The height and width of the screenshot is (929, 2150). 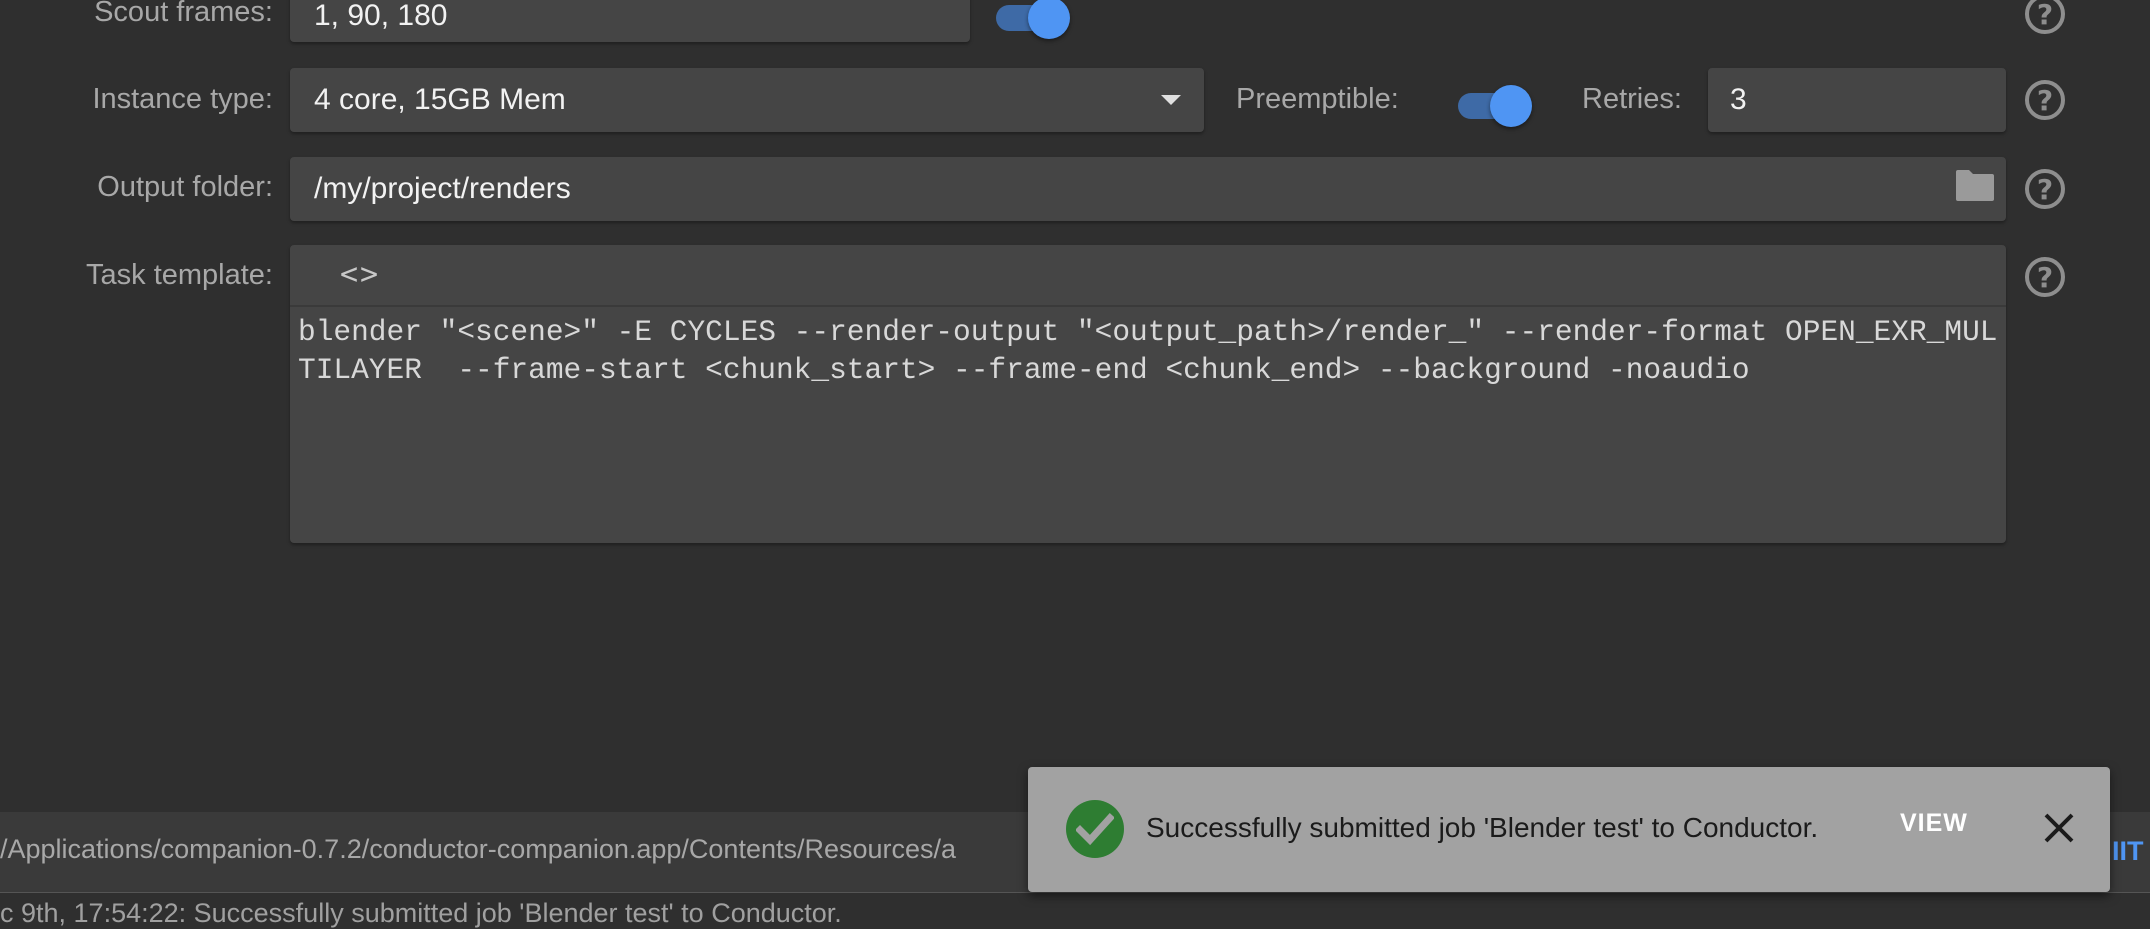 I want to click on output-folder-value: /my/project/renders, so click(x=442, y=188).